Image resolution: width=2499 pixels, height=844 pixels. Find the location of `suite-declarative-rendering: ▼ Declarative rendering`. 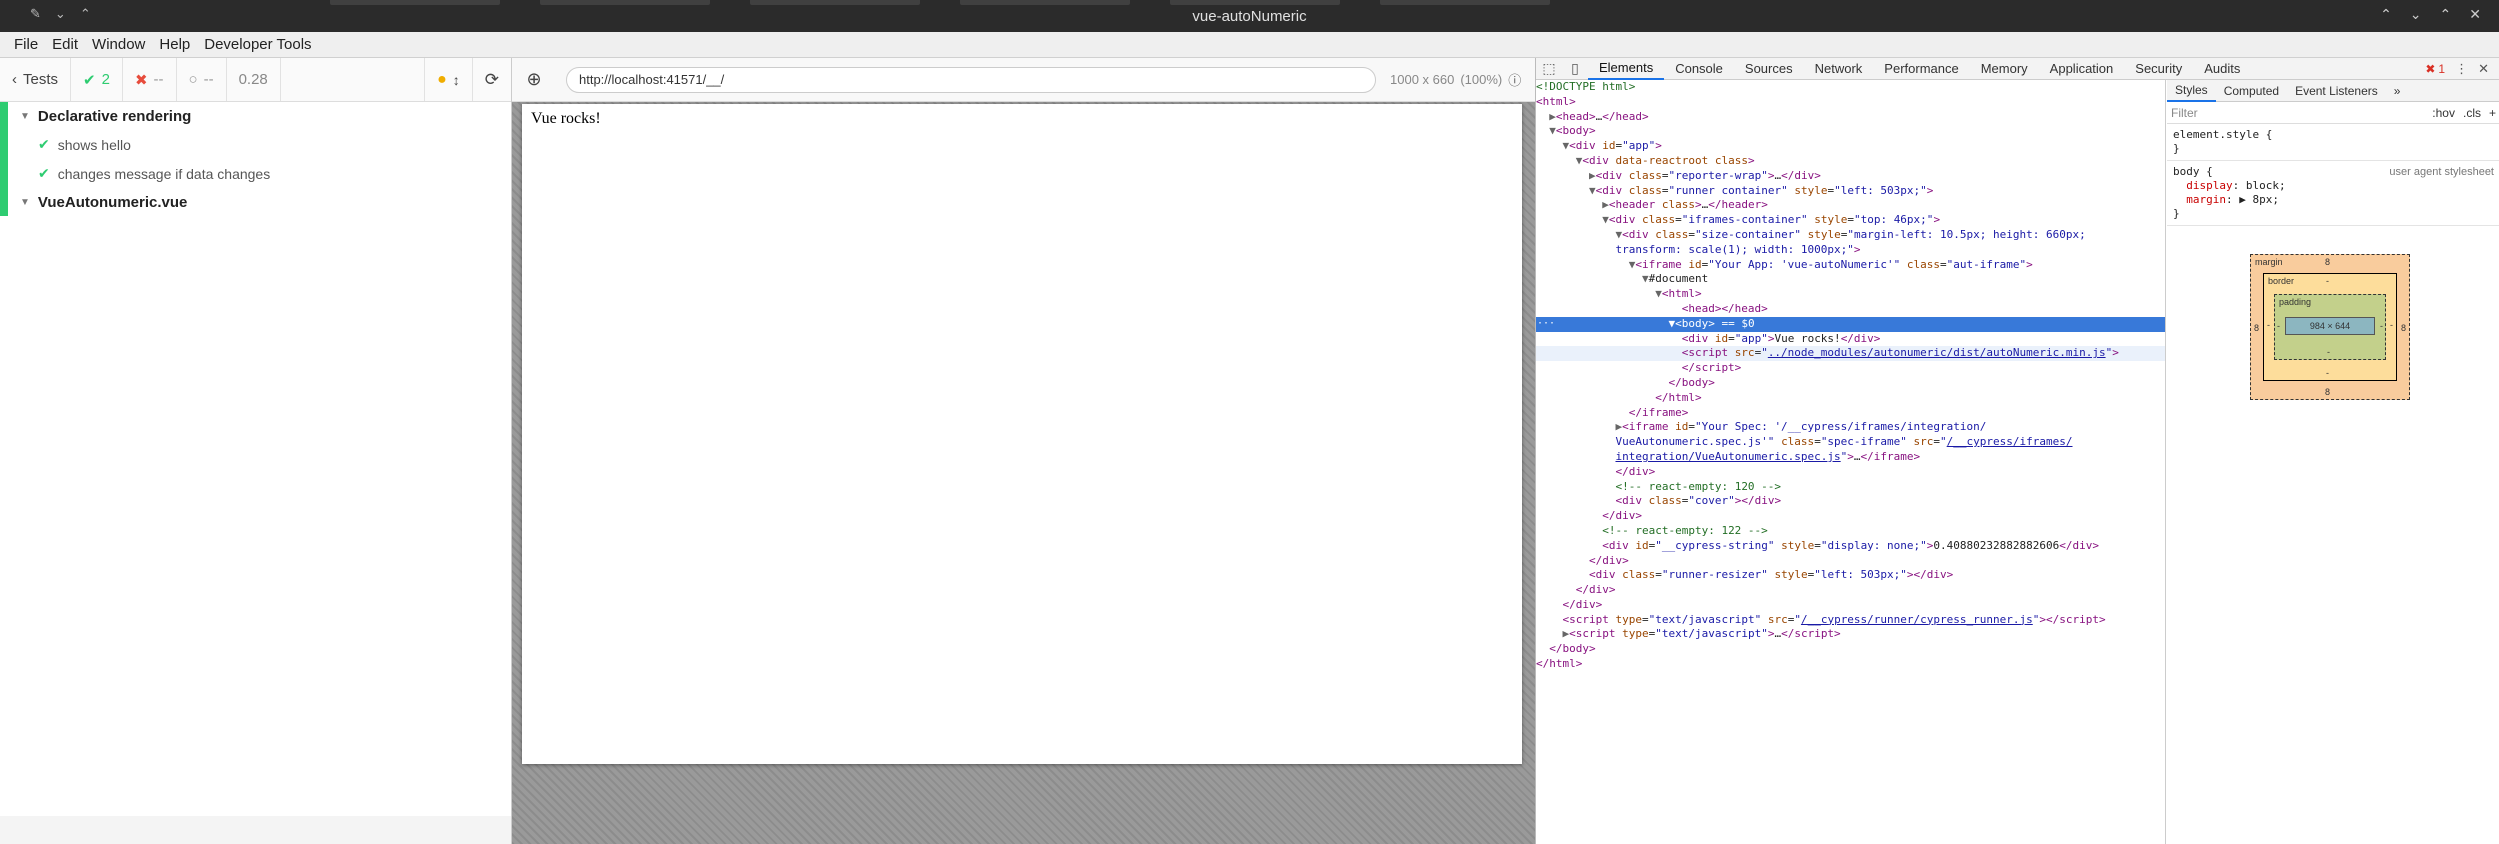

suite-declarative-rendering: ▼ Declarative rendering is located at coordinates (255, 116).